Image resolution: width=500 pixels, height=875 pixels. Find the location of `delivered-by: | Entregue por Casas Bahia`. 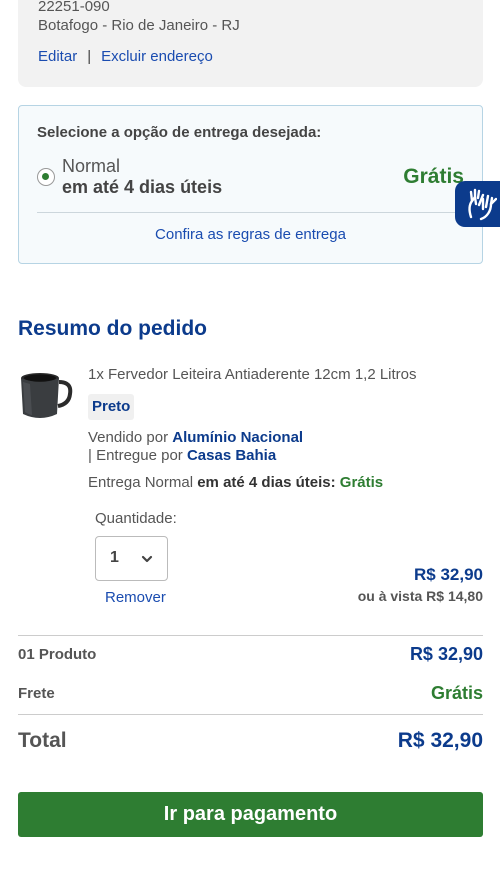

delivered-by: | Entregue por Casas Bahia is located at coordinates (182, 455).